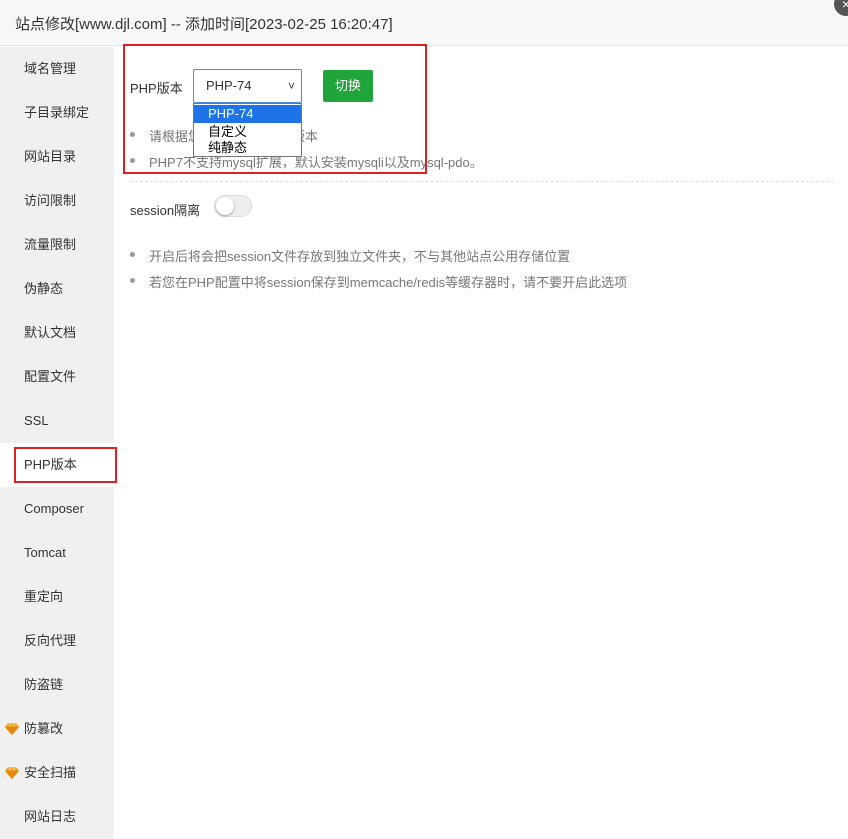  I want to click on sidebar-item-access-limit: 访问限制, so click(57, 201).